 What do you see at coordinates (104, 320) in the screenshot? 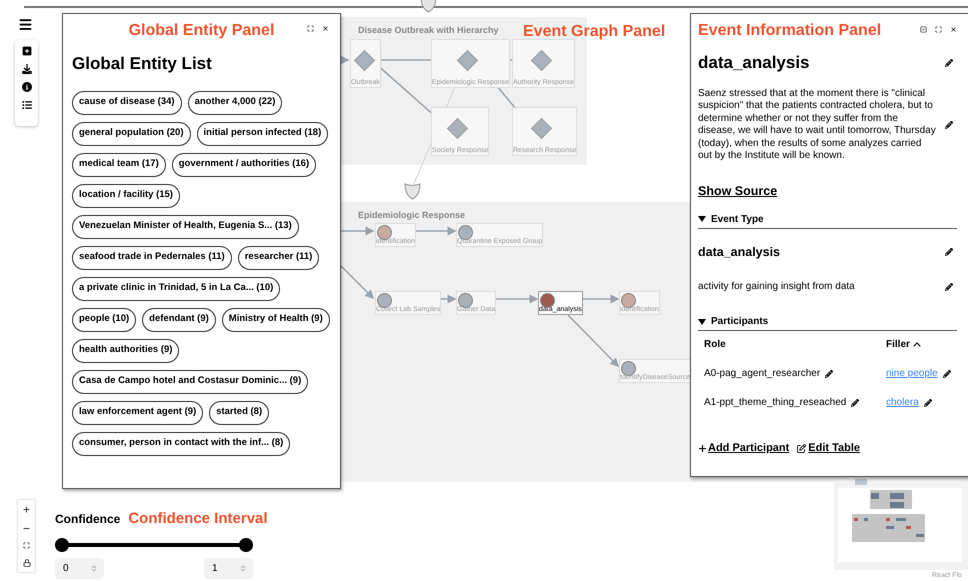
I see `entity-chip: people (10)` at bounding box center [104, 320].